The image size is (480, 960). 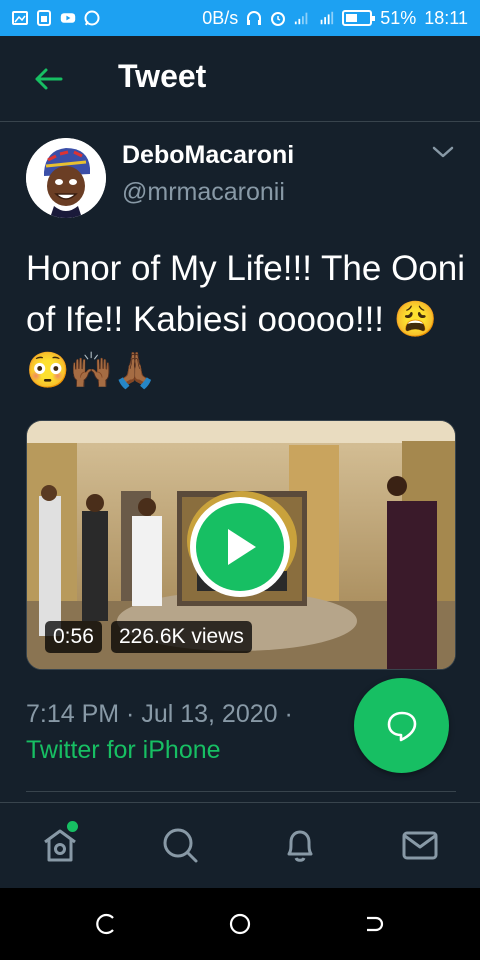 I want to click on tweet-timestamp: 7:14 PM · Jul 13, 2020 ·, so click(x=159, y=714).